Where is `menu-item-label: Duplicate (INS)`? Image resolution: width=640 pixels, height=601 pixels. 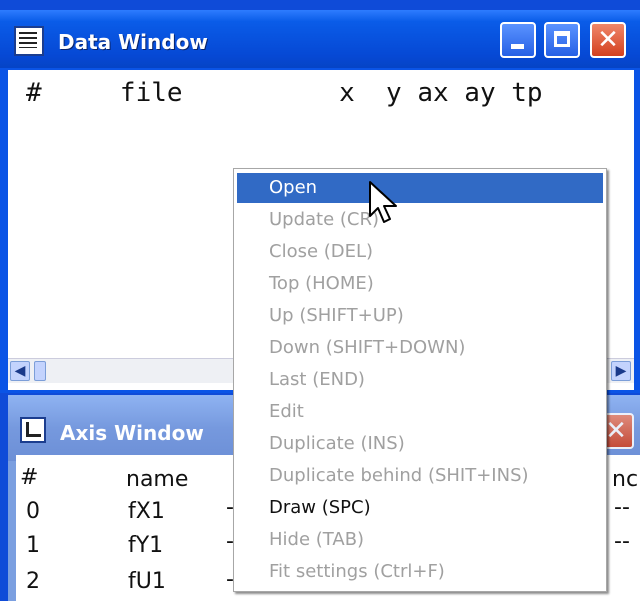
menu-item-label: Duplicate (INS) is located at coordinates (337, 443).